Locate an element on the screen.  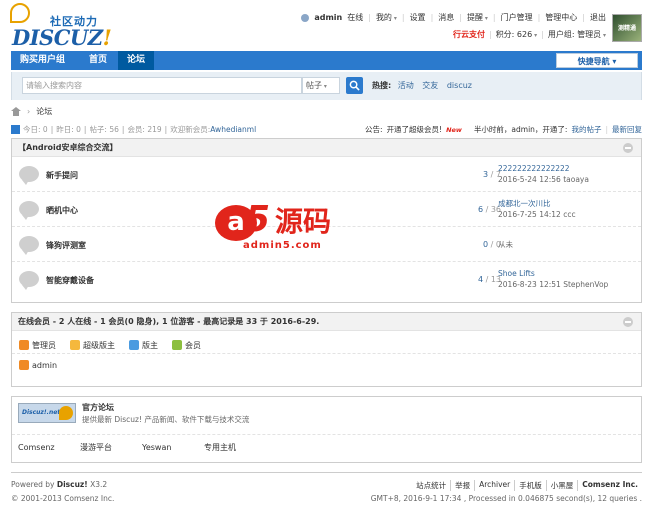
forum-name-link: 锋狗评测室 is located at coordinates (66, 245).